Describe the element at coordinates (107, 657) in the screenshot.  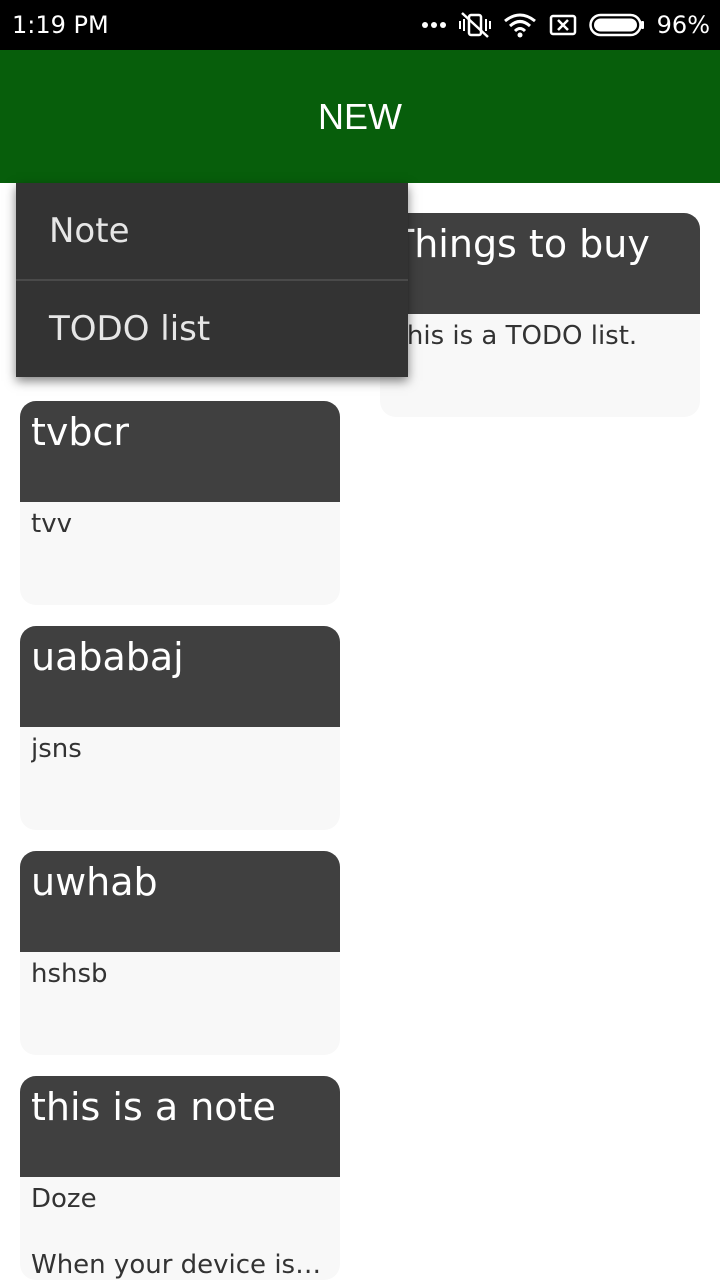
I see `card-title: uababaj` at that location.